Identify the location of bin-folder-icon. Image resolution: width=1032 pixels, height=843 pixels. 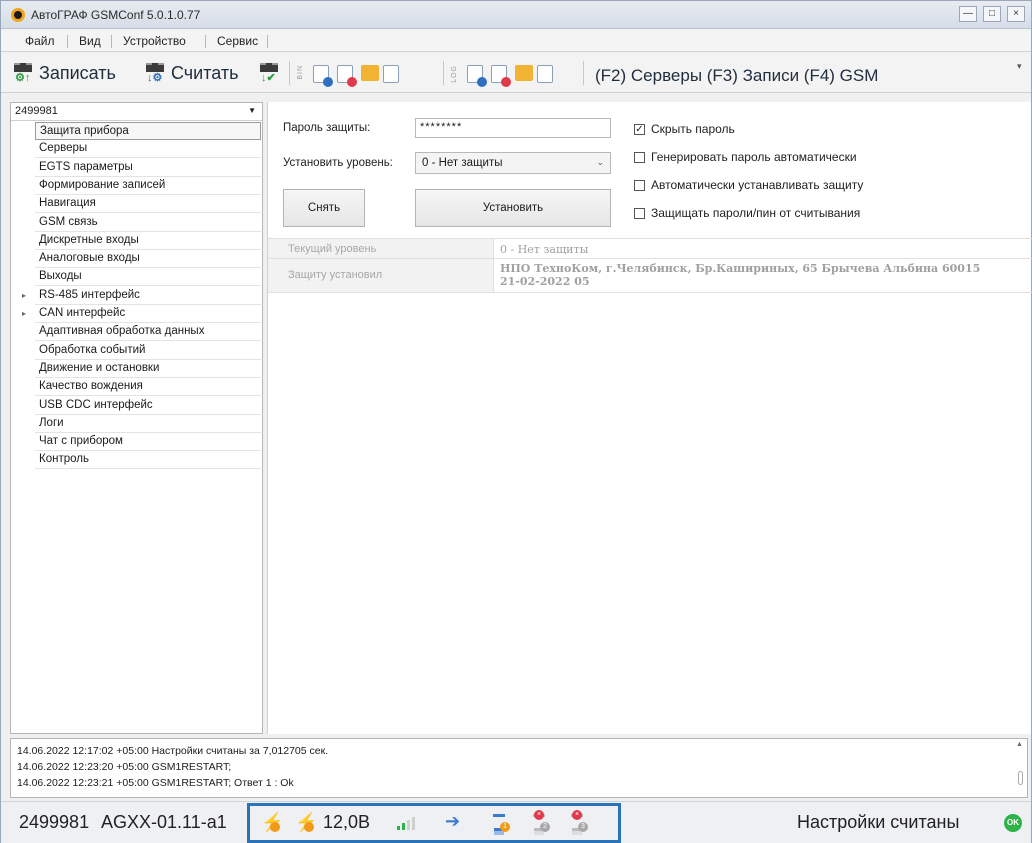
(370, 73).